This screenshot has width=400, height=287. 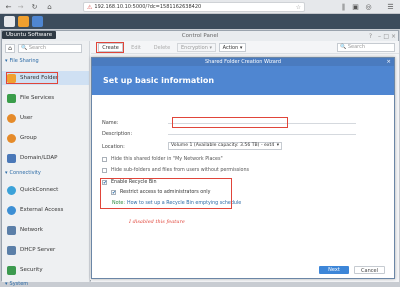 What do you see at coordinates (26, 118) in the screenshot?
I see `sidebar-item-label: User` at bounding box center [26, 118].